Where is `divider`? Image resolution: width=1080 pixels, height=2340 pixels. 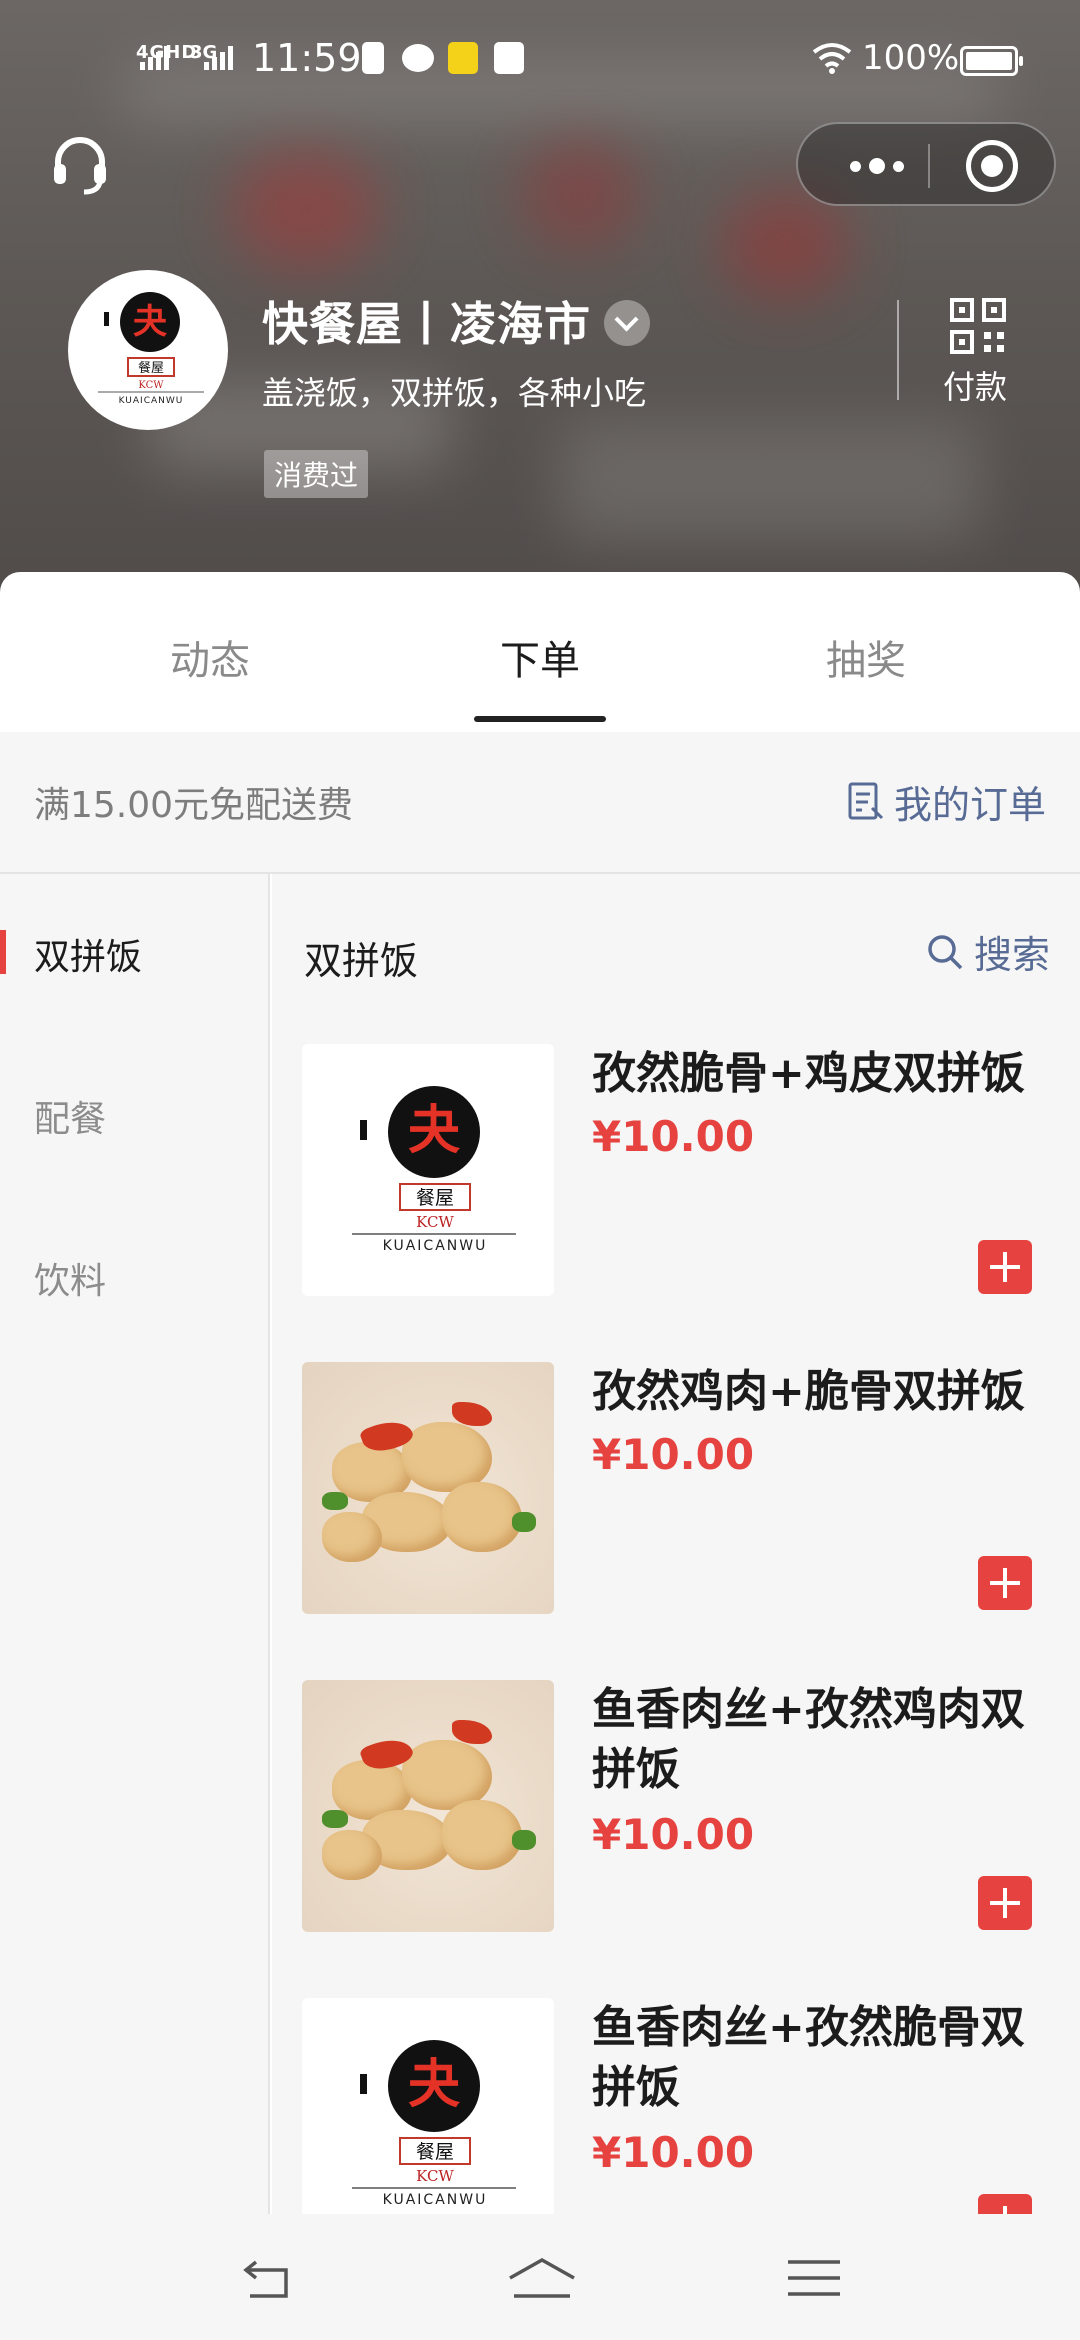 divider is located at coordinates (898, 350).